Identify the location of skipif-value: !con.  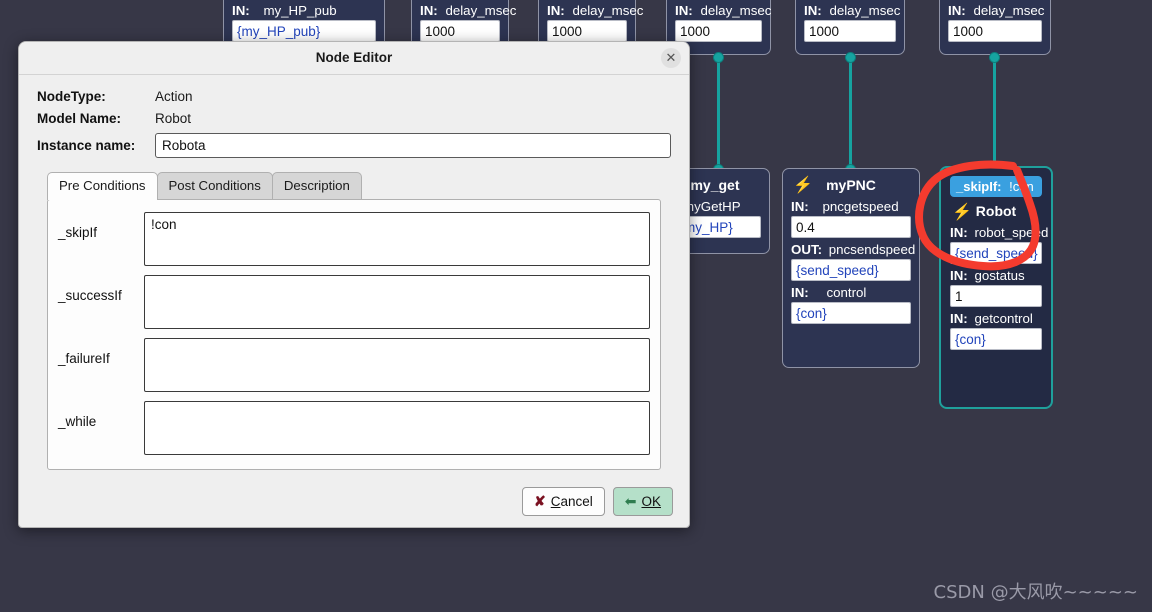
(1021, 186).